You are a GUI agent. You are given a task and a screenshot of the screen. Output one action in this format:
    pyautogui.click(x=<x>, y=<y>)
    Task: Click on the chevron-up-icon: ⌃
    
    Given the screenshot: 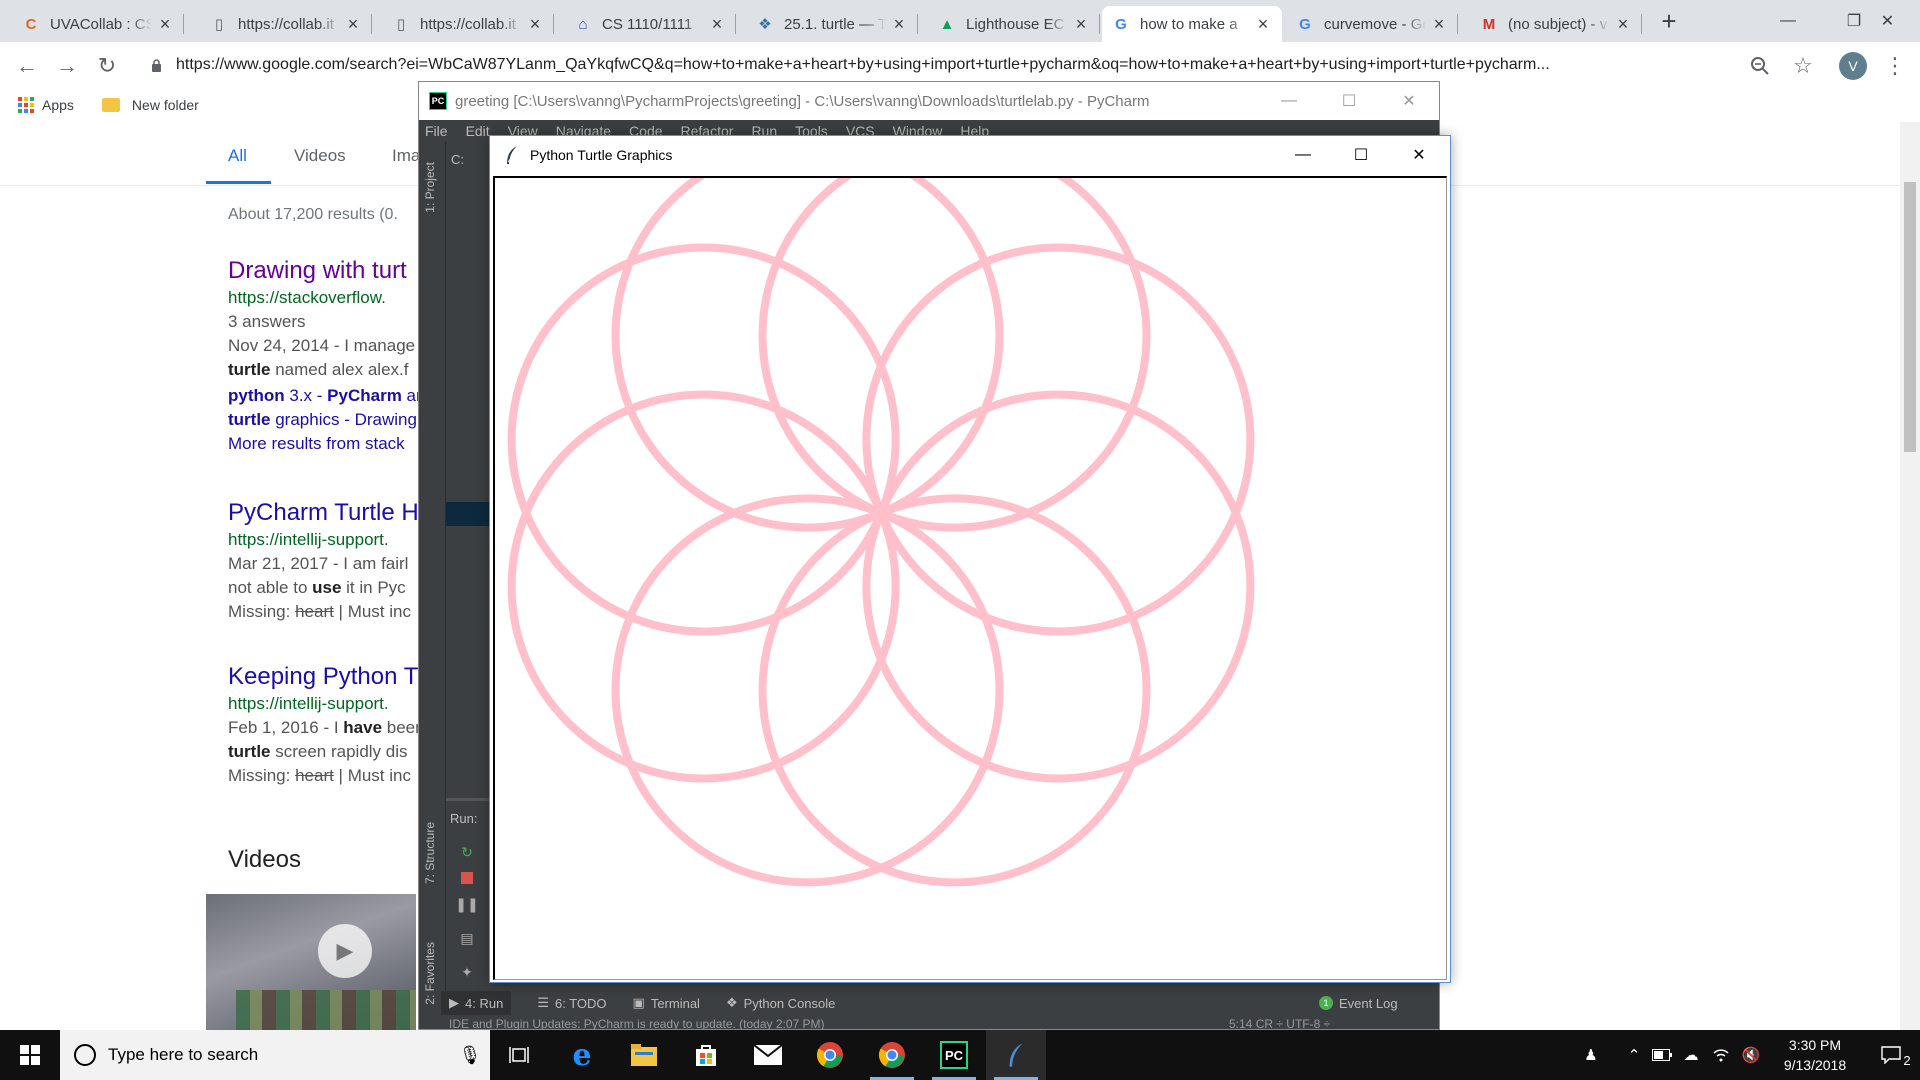 What is the action you would take?
    pyautogui.click(x=1634, y=1055)
    